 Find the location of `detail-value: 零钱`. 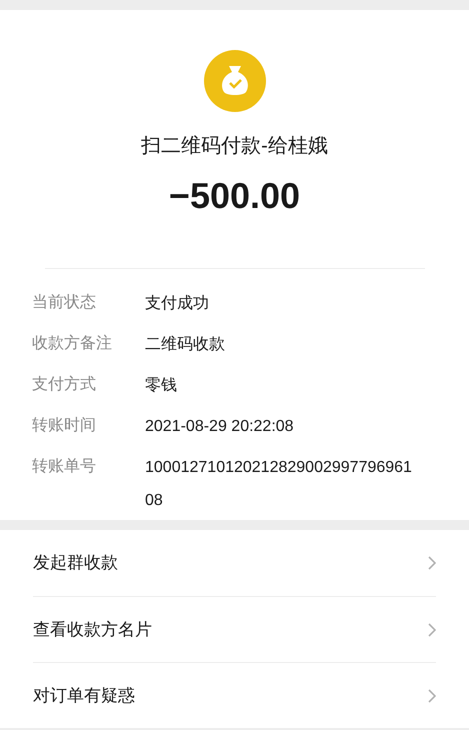

detail-value: 零钱 is located at coordinates (161, 386).